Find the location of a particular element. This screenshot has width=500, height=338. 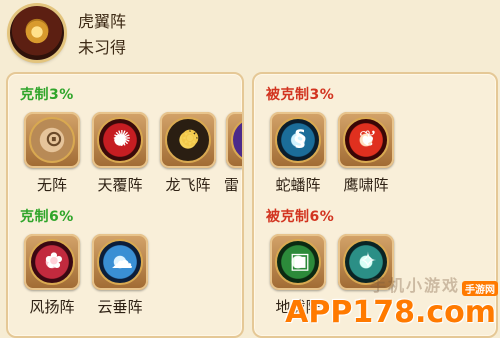

heaven-cover-icon: ✺ is located at coordinates (120, 140).